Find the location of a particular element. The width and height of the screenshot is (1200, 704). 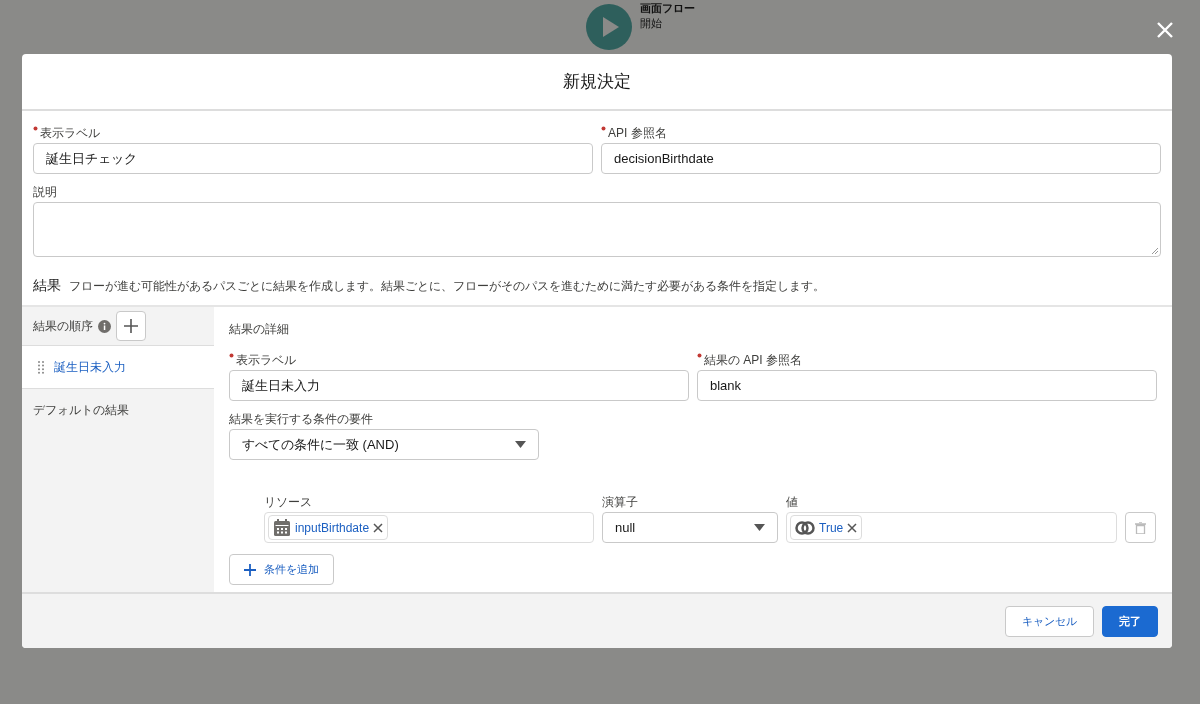

requirement-dropdown: すべての条件に一致 (AND) is located at coordinates (384, 444).